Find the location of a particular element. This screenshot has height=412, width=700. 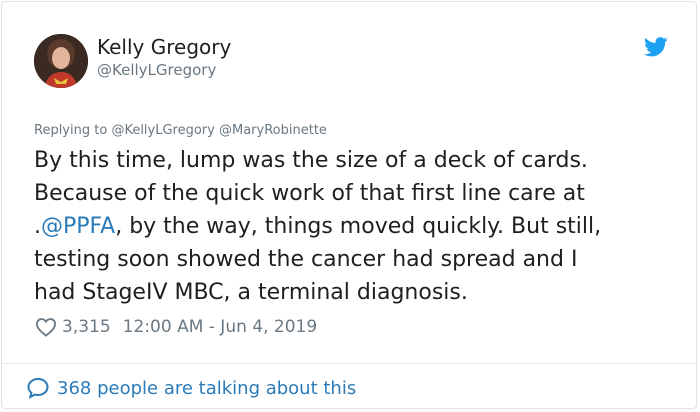

tweet-line-5: had StageIV MBC, a terminal diagnosis. is located at coordinates (251, 292).